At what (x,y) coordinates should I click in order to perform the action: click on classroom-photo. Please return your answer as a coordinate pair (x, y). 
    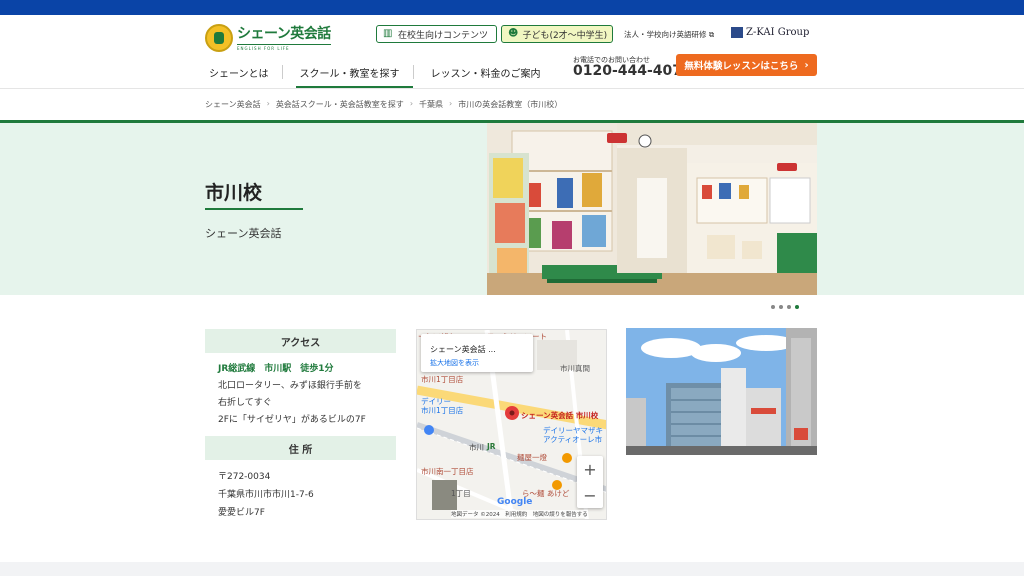
    Looking at the image, I should click on (652, 209).